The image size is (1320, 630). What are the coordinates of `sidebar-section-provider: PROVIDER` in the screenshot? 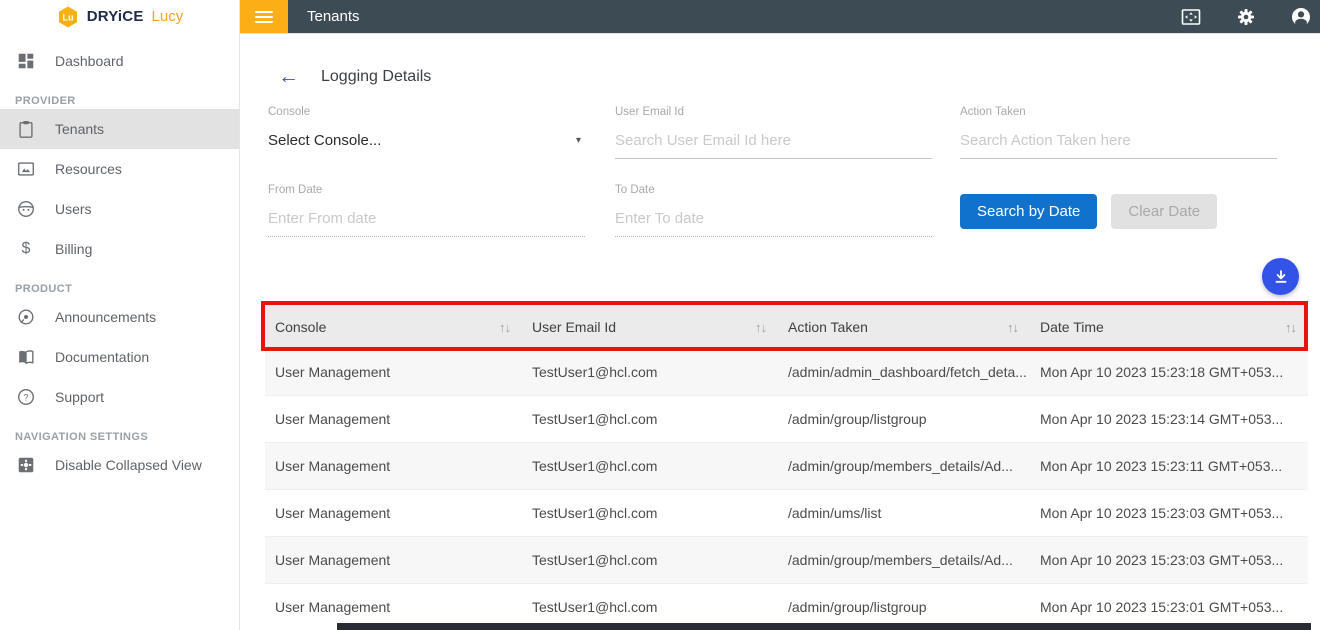 It's located at (45, 101).